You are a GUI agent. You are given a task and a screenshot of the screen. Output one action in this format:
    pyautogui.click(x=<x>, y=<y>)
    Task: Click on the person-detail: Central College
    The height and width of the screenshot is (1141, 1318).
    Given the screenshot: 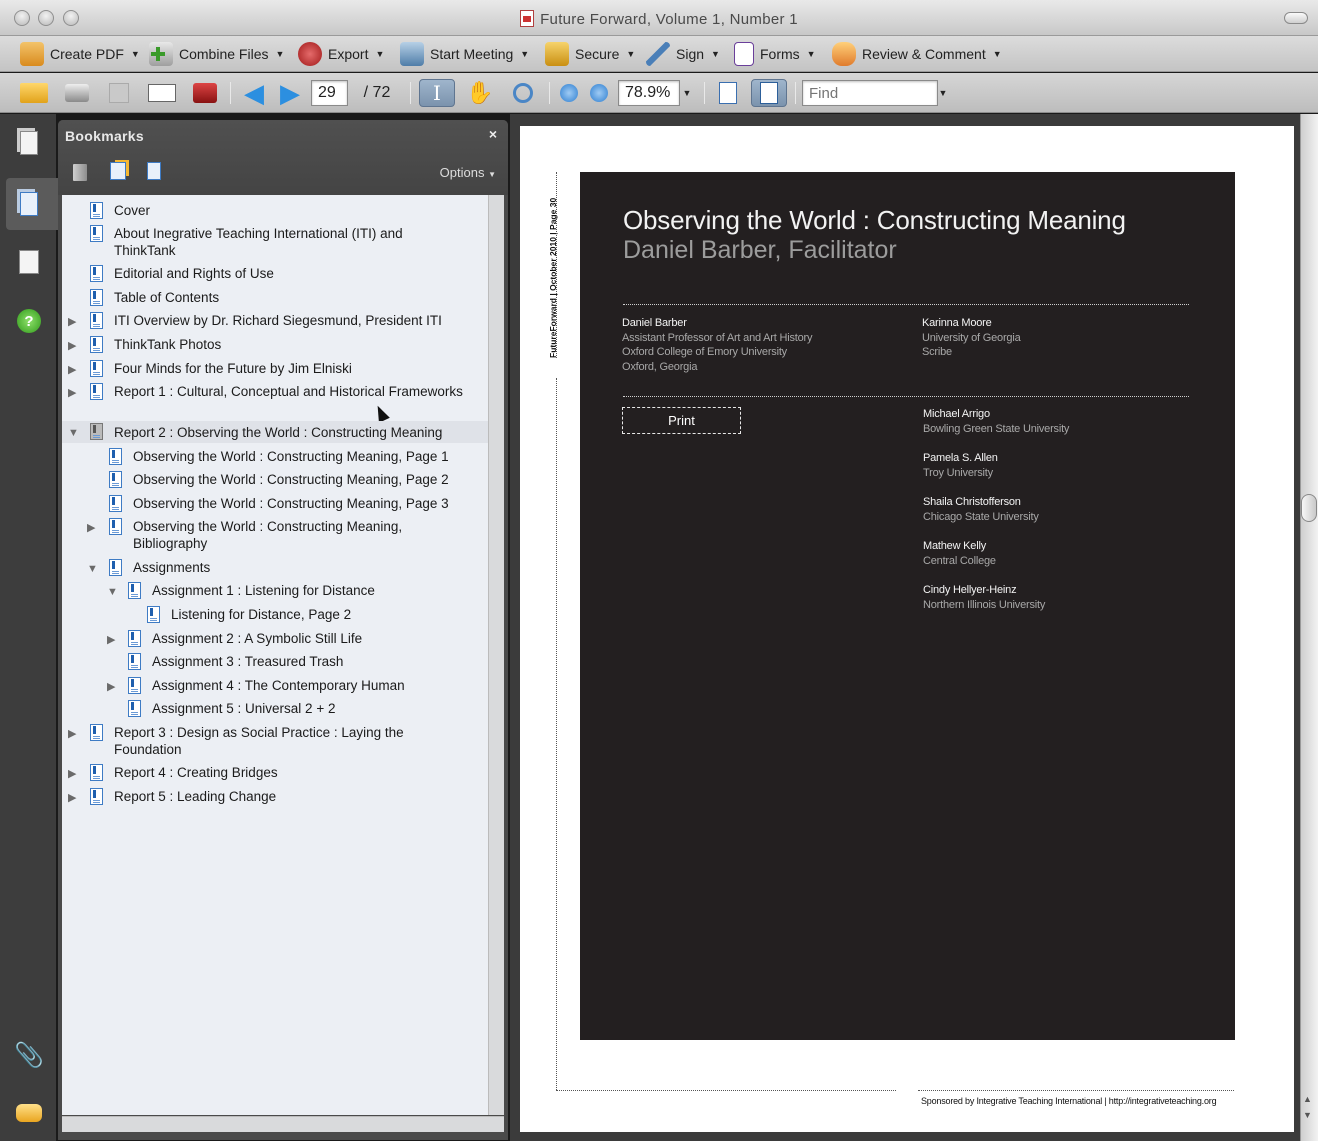 What is the action you would take?
    pyautogui.click(x=959, y=560)
    